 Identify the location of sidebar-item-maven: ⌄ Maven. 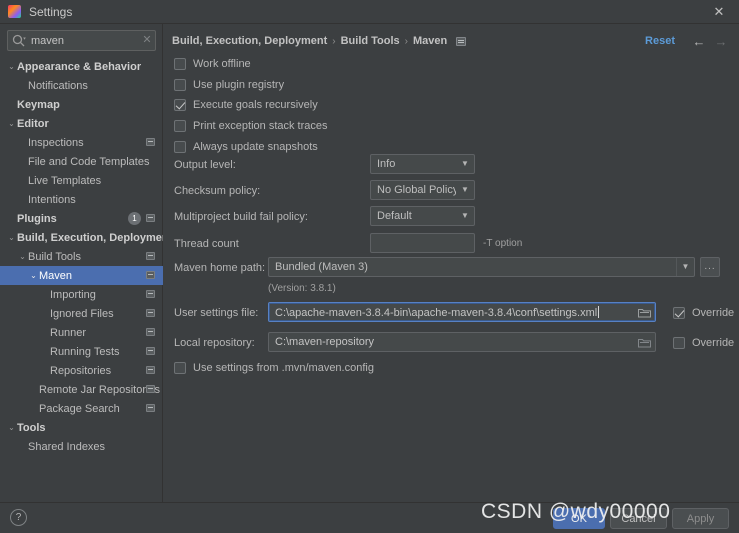
(81, 275).